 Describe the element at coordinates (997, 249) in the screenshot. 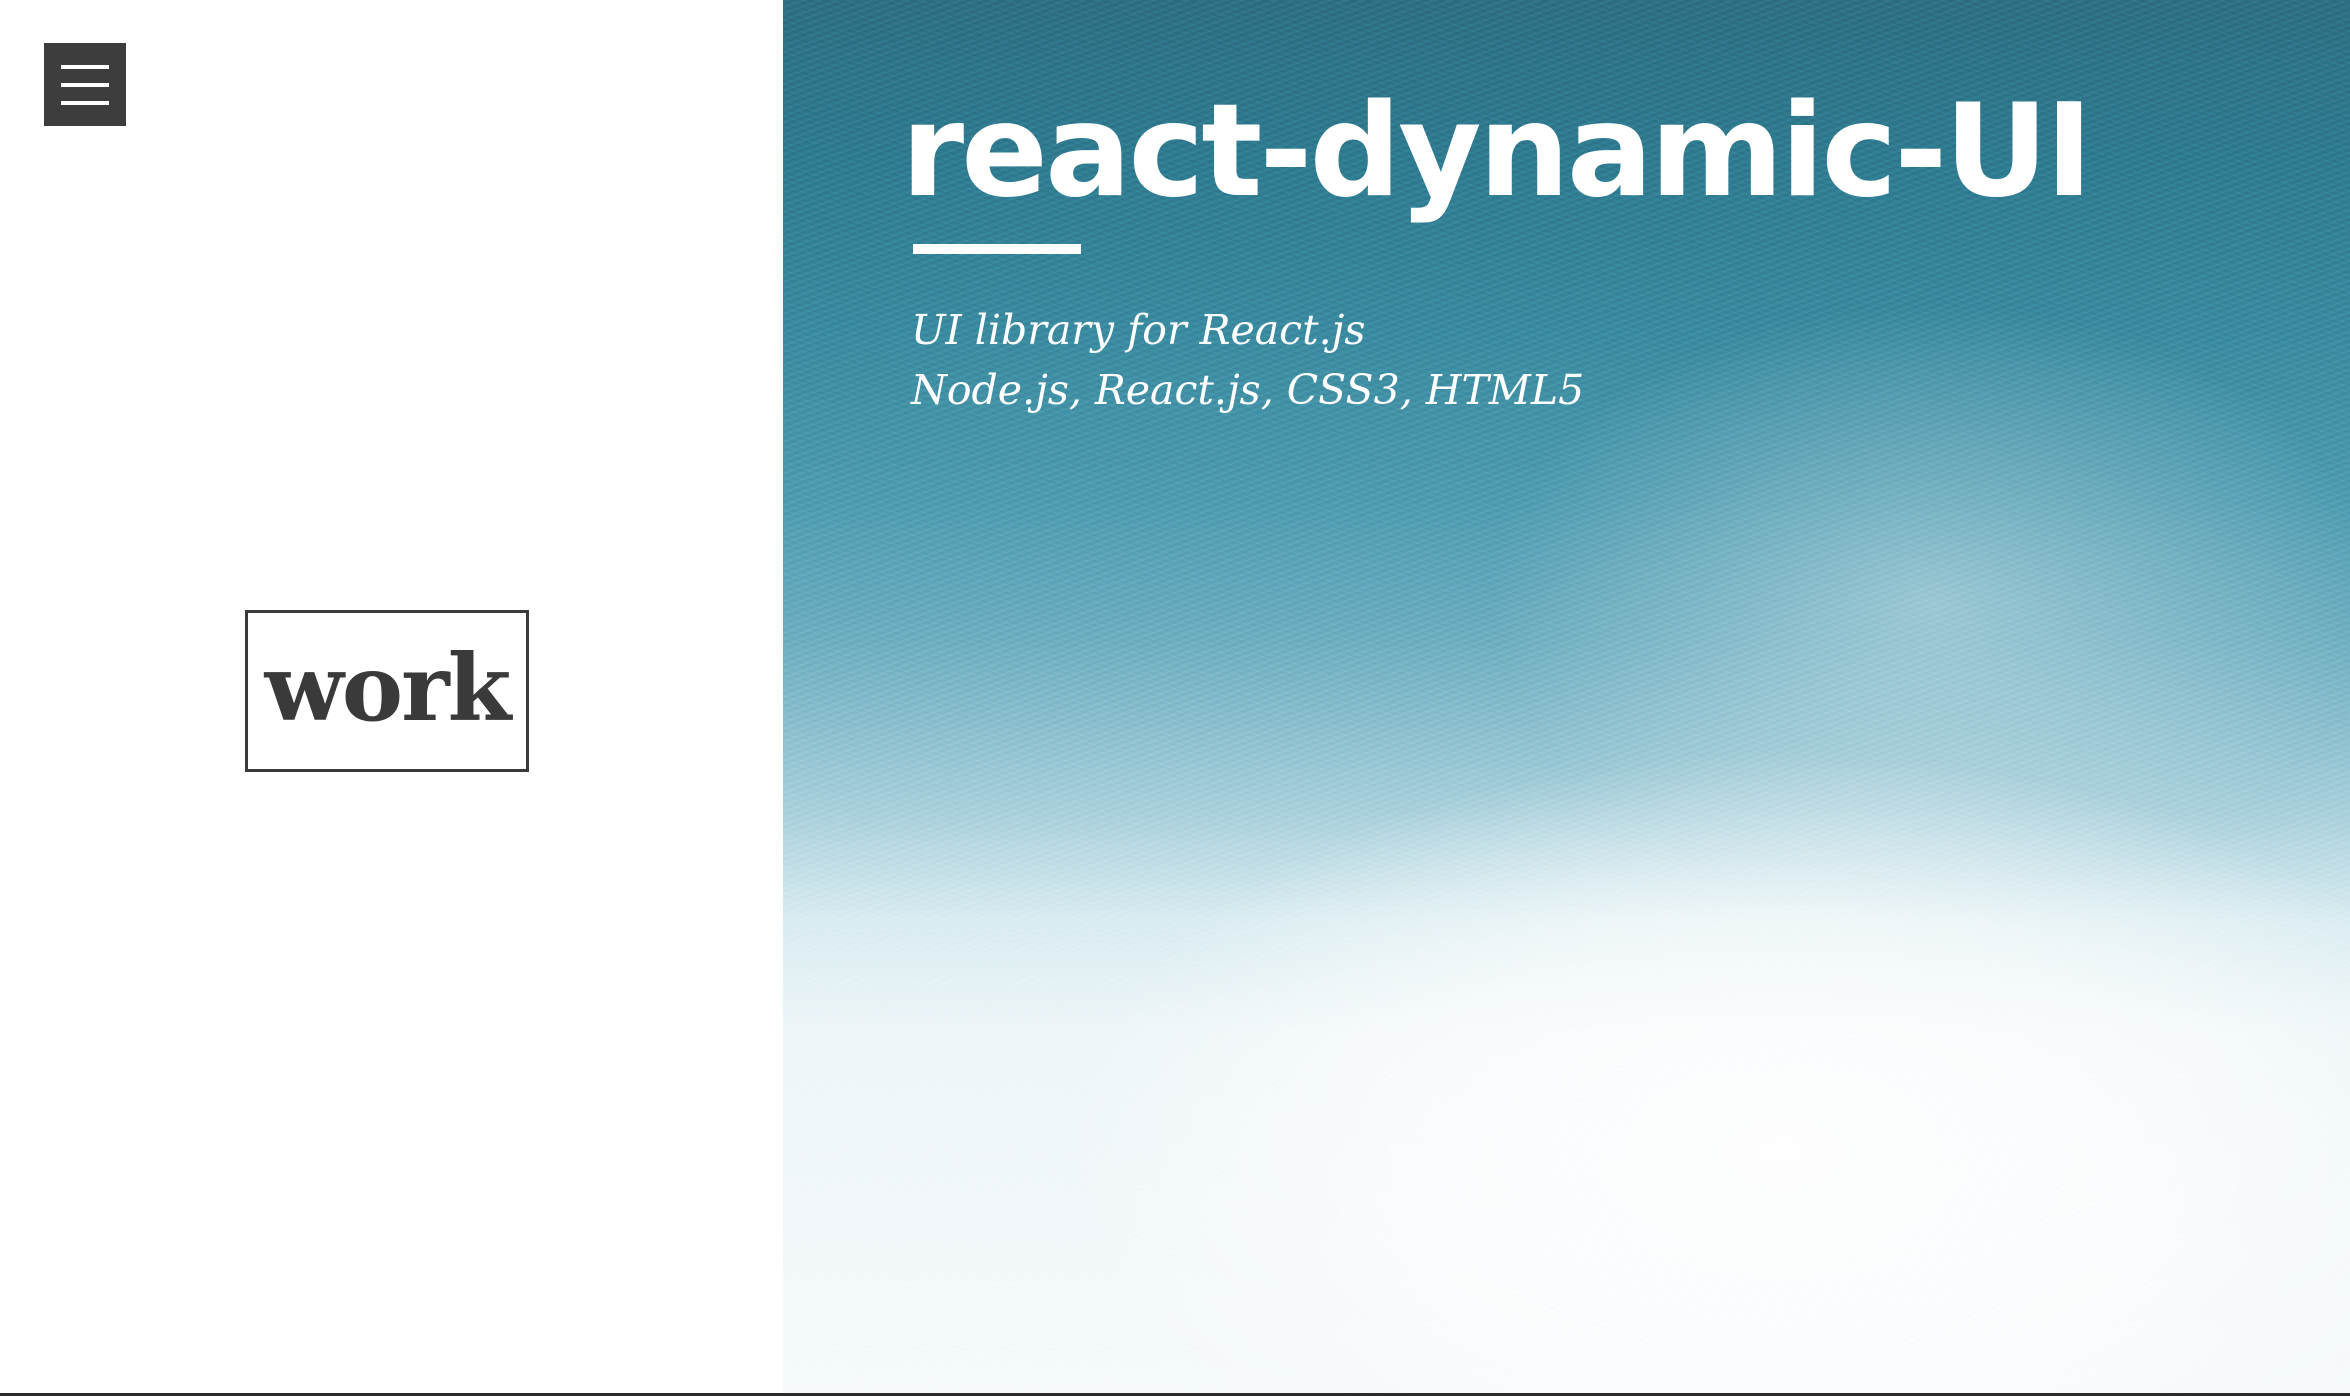

I see `title-underline` at that location.